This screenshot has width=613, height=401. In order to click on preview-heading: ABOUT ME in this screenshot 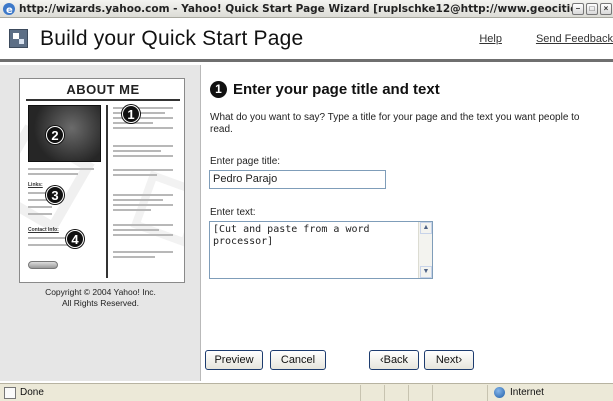, I will do `click(103, 89)`.